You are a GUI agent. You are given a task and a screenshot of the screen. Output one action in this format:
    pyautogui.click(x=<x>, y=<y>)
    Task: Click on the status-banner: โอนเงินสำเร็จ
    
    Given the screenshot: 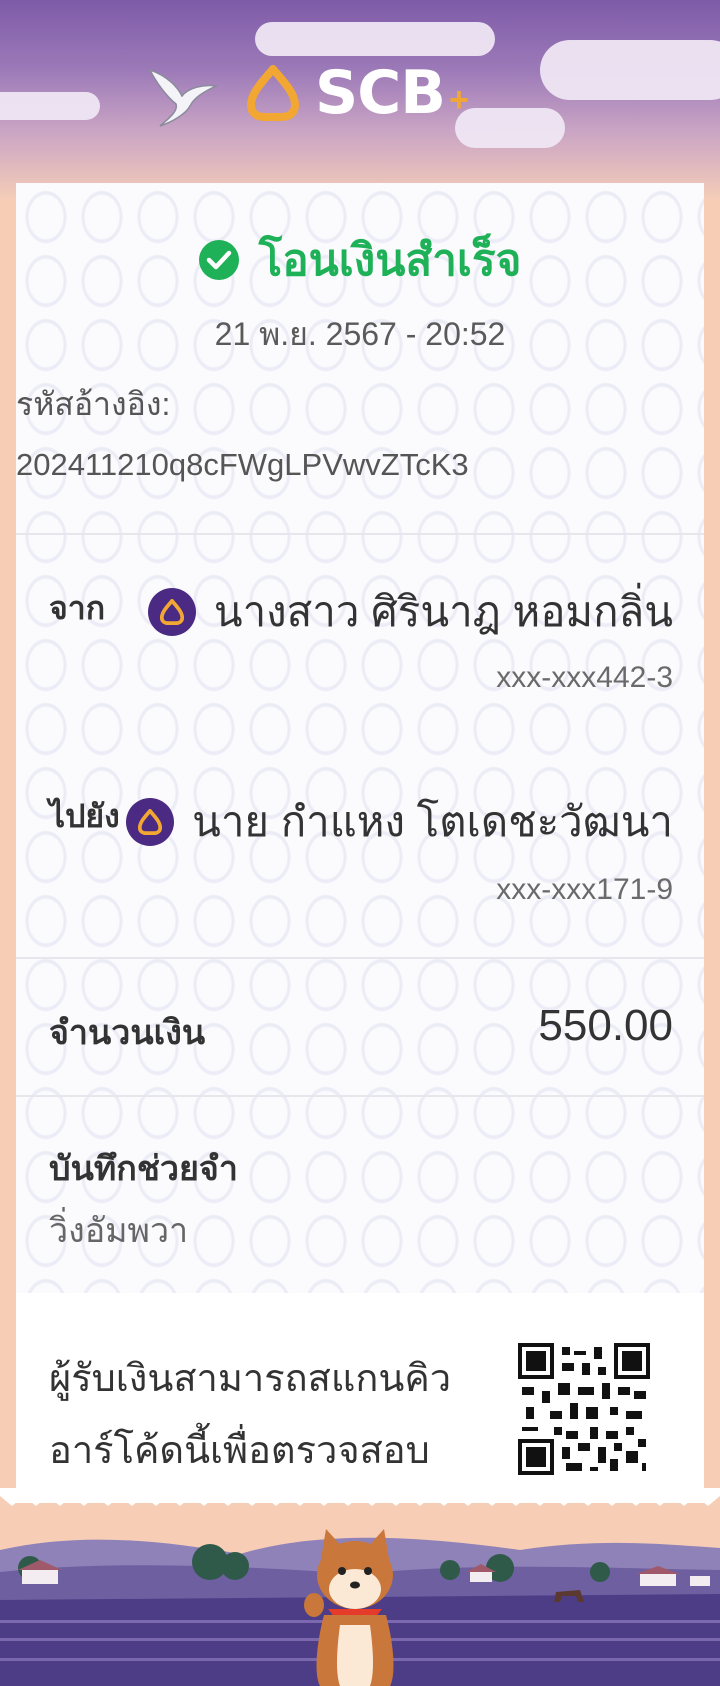 What is the action you would take?
    pyautogui.click(x=360, y=260)
    